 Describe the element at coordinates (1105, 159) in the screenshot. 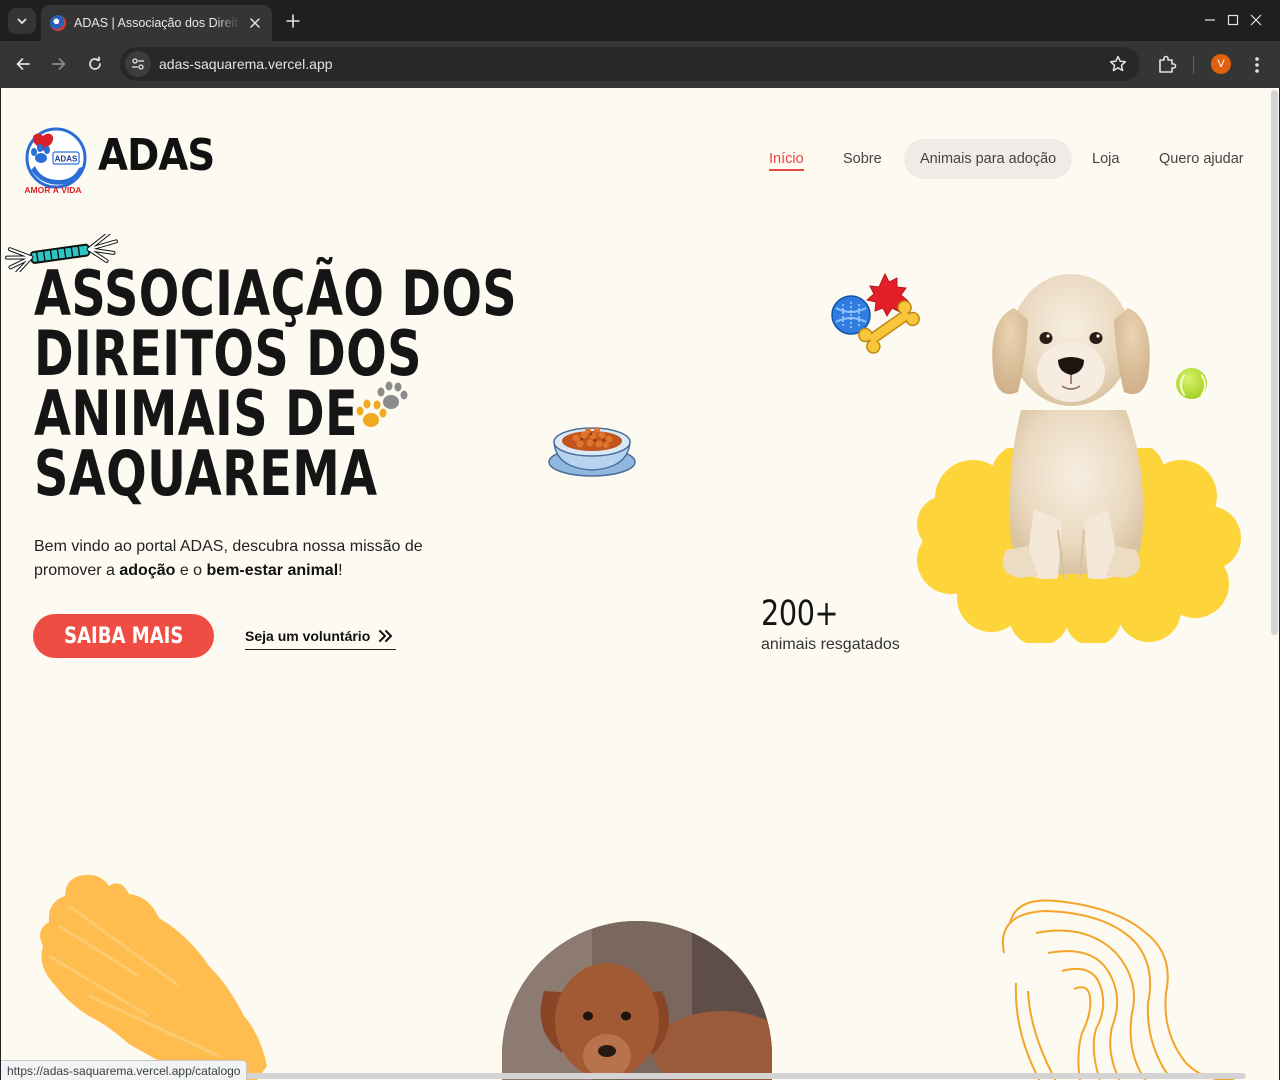

I see `nav-item-loja: Loja` at that location.